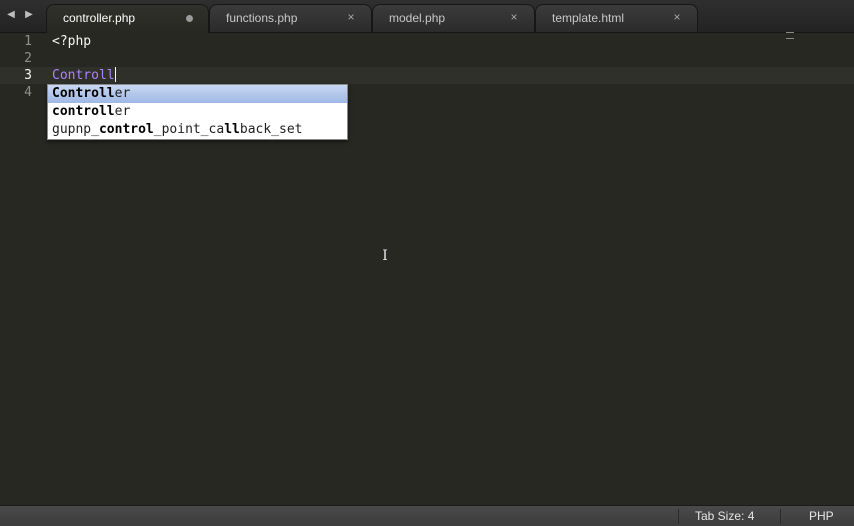 The height and width of the screenshot is (526, 854). I want to click on autocomplete-item: gupnp_control_point_callback_set, so click(197, 130).